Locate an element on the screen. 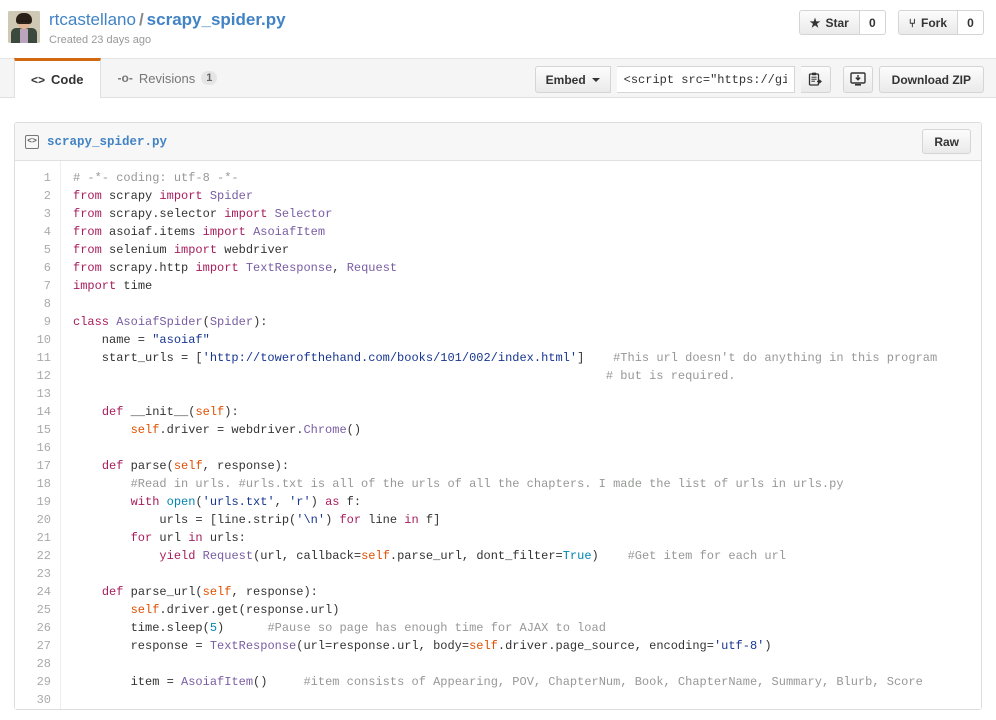  line-number: 24 is located at coordinates (43, 592).